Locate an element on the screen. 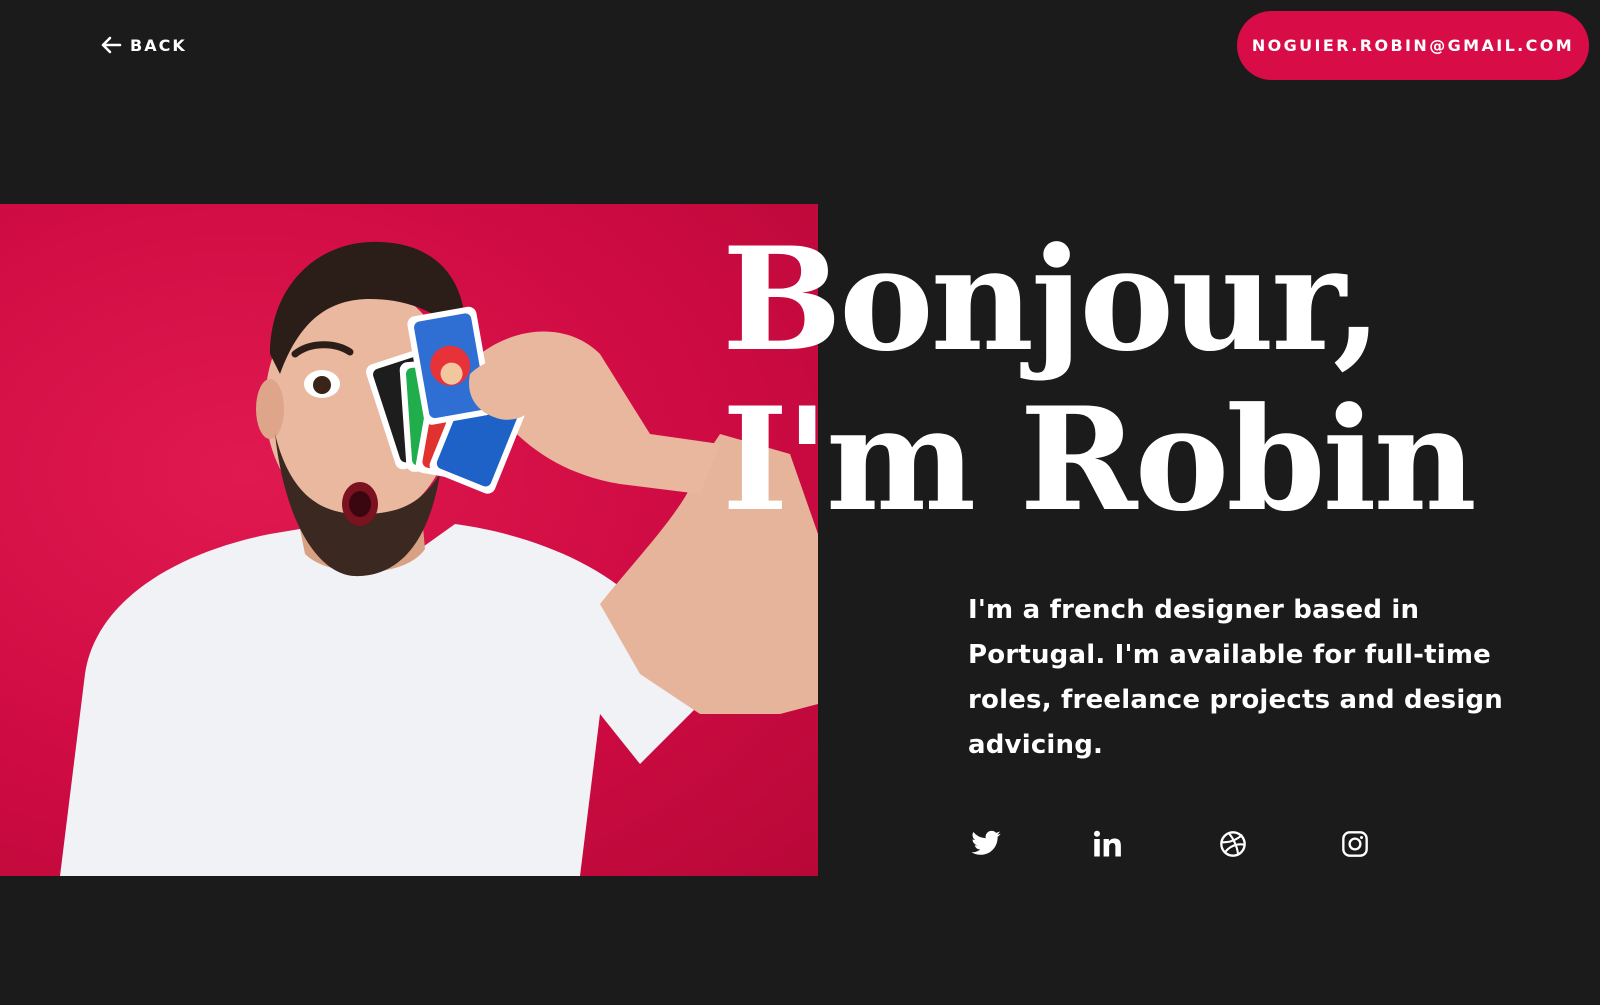 This screenshot has height=1005, width=1600. social-links is located at coordinates (1178, 848).